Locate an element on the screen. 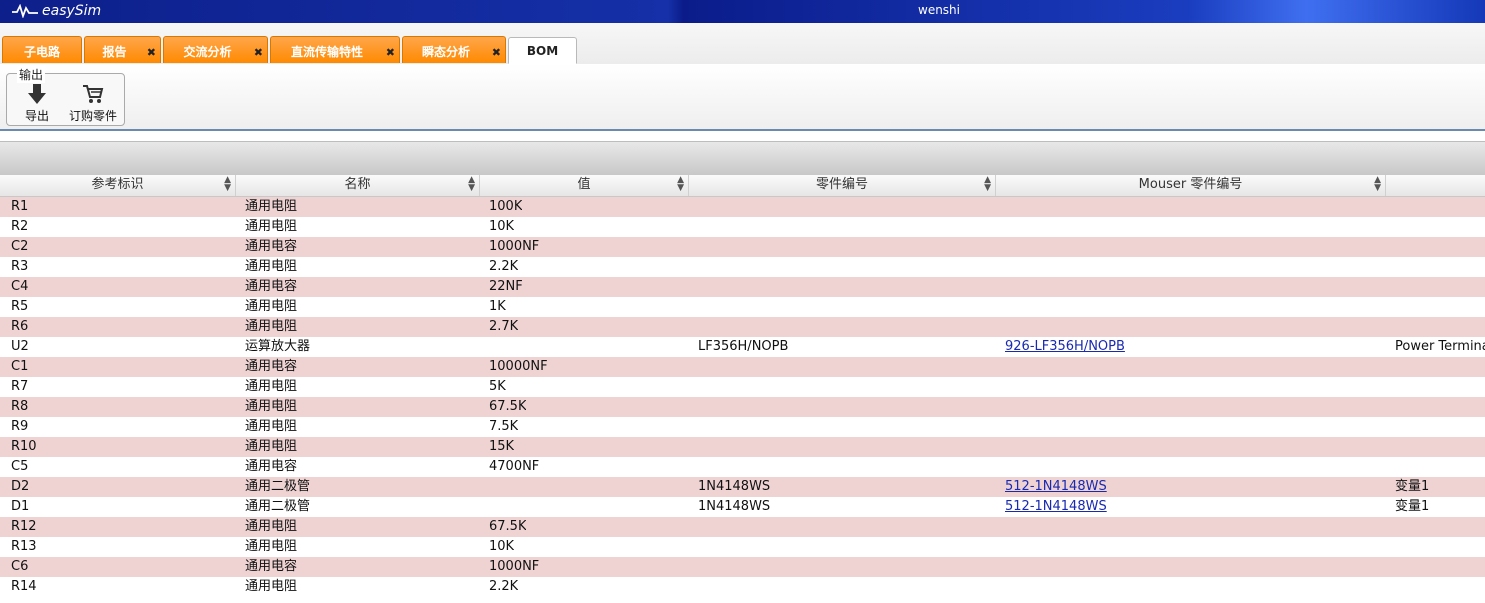 This screenshot has width=1485, height=603. table-row: R1 通用电阻 100K is located at coordinates (742, 207).